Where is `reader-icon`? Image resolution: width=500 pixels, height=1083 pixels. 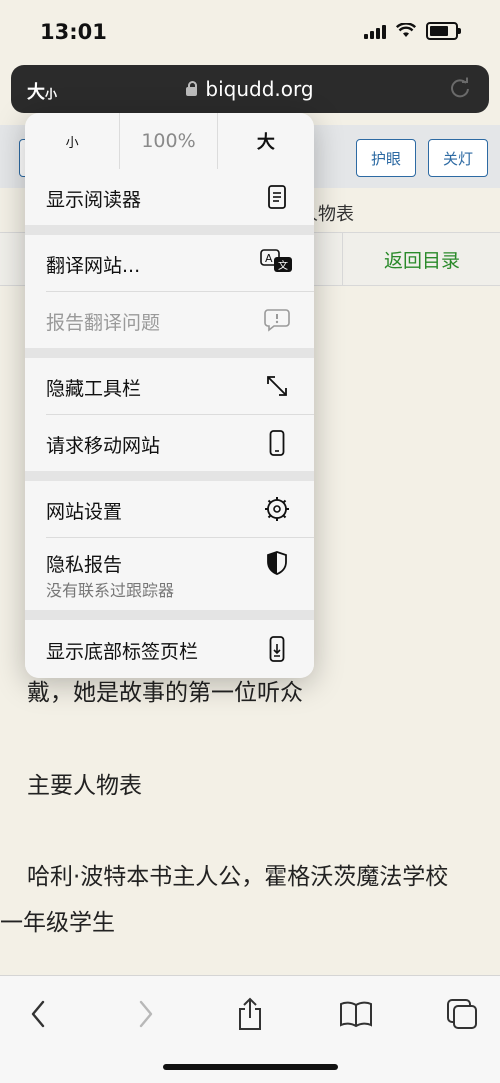
reader-icon is located at coordinates (277, 197).